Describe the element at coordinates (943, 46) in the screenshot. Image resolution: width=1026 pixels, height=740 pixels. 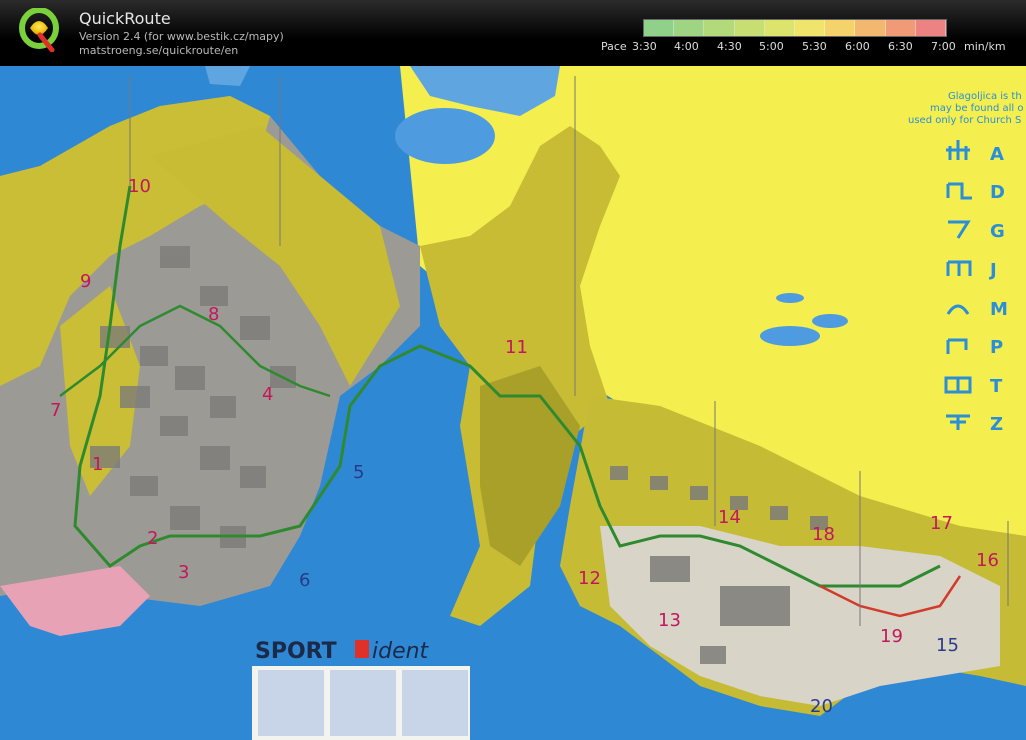
I see `pace-tick: 7:00` at that location.